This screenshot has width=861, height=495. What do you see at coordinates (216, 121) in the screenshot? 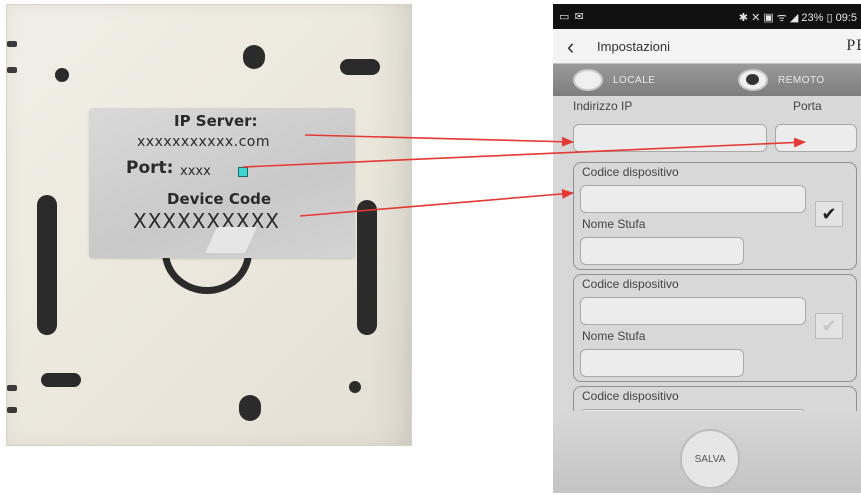
I see `ip-server-title: IP Server:` at bounding box center [216, 121].